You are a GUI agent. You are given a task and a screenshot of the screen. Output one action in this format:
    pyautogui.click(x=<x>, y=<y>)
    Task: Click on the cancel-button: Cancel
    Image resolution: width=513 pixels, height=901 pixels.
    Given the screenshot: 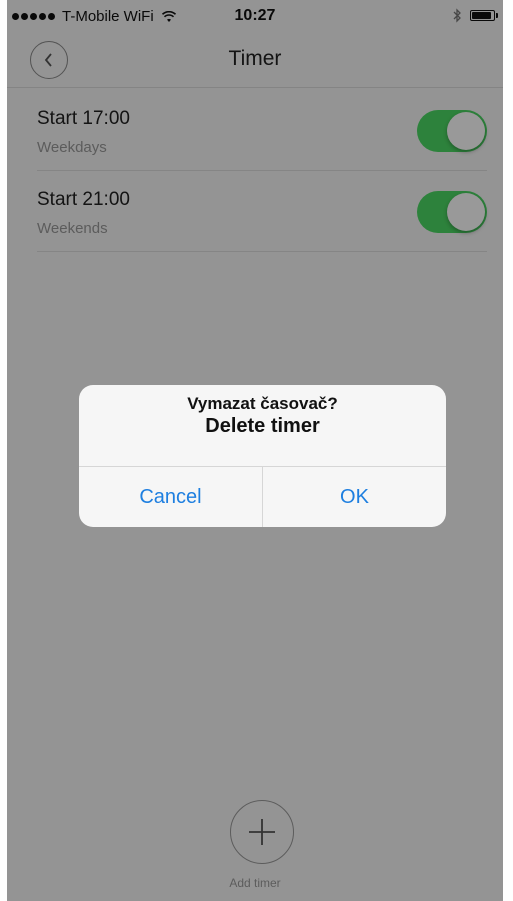 What is the action you would take?
    pyautogui.click(x=170, y=497)
    